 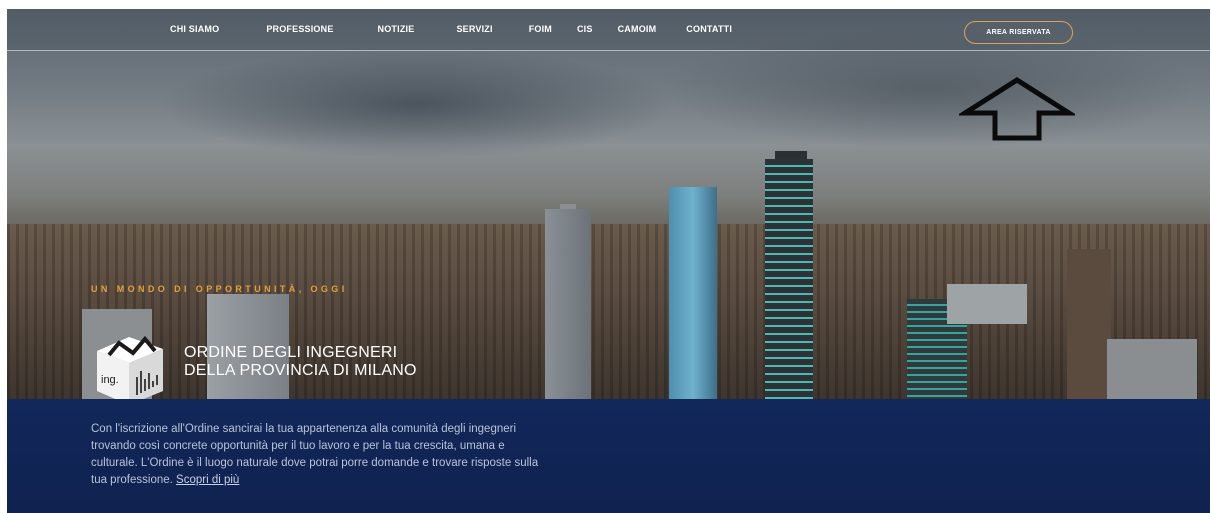 What do you see at coordinates (709, 29) in the screenshot?
I see `nav-item-contatti: CONTATTI` at bounding box center [709, 29].